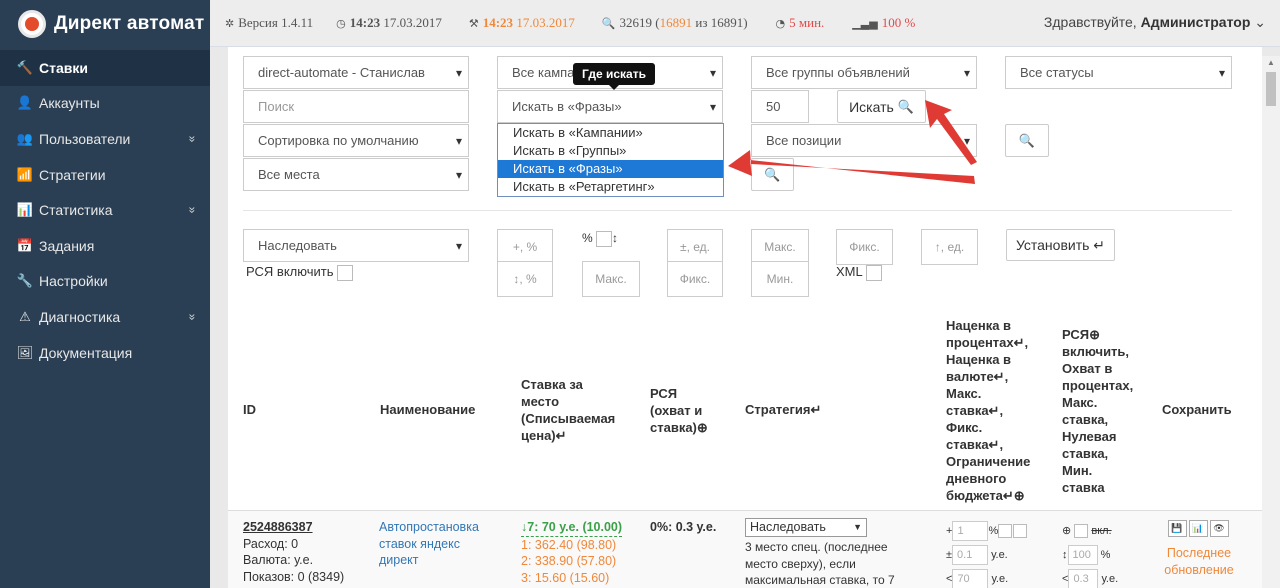  What do you see at coordinates (1271, 89) in the screenshot?
I see `scroll-thumb` at bounding box center [1271, 89].